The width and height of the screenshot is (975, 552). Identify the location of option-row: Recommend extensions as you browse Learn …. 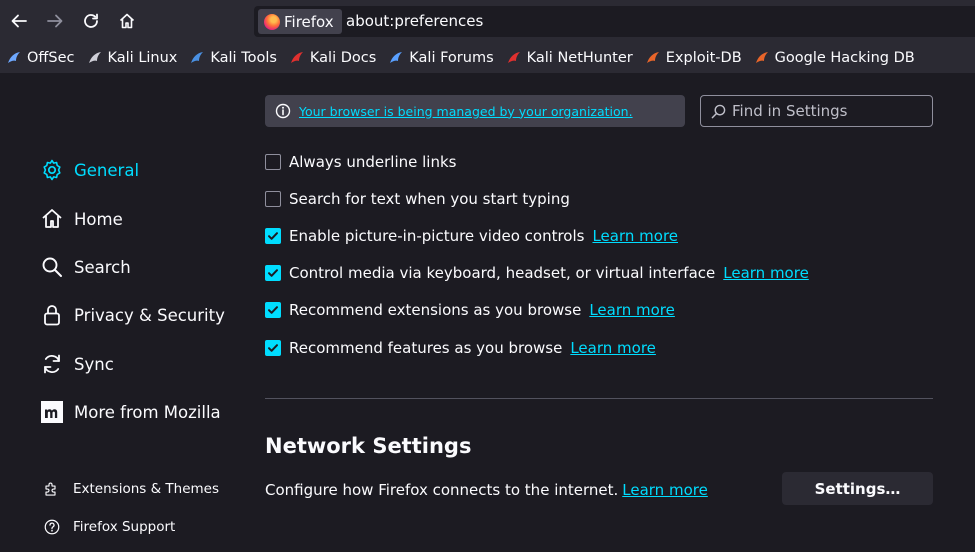
(470, 310).